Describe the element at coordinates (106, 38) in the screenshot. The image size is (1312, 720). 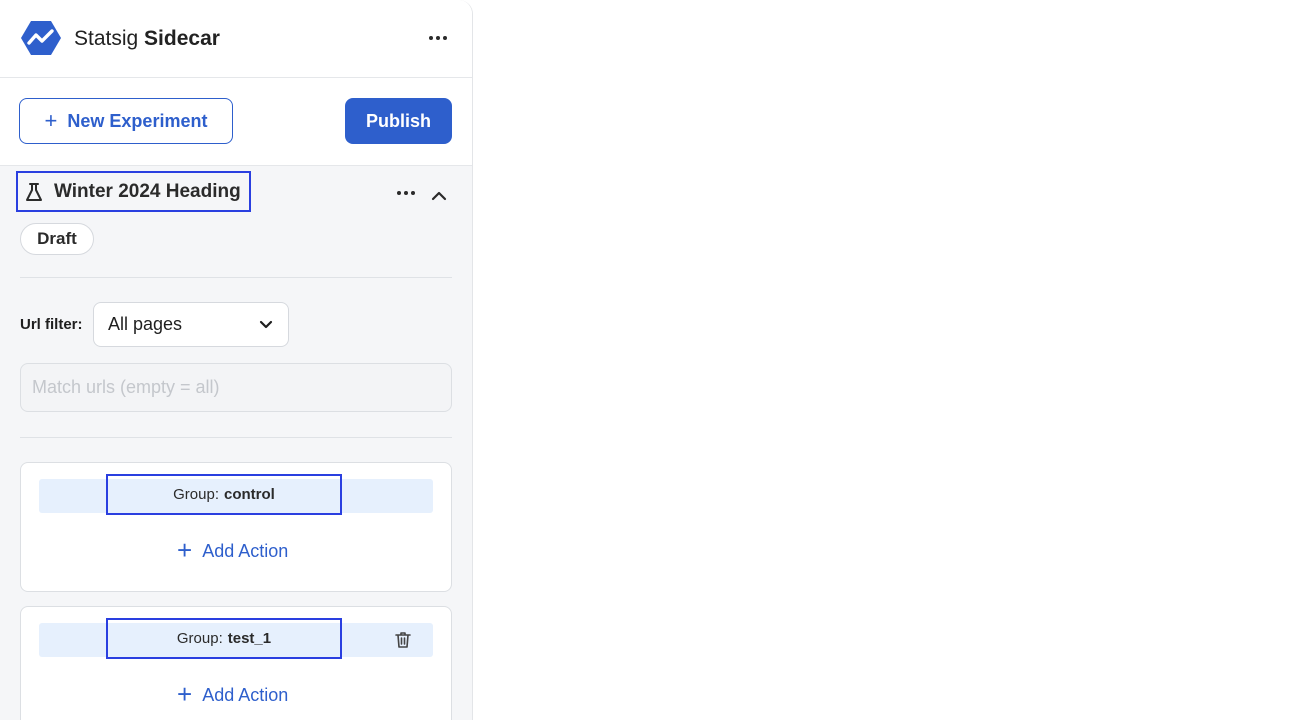
I see `brand-prefix: Statsig` at that location.